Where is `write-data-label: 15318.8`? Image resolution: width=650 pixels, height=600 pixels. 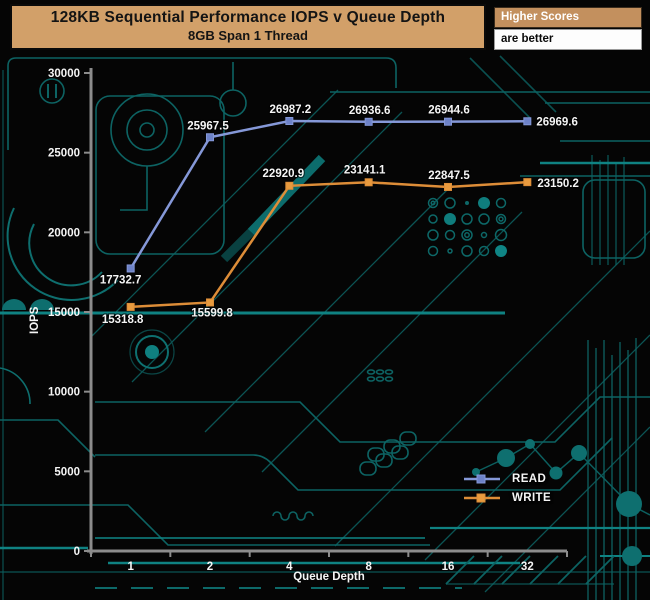
write-data-label: 15318.8 is located at coordinates (123, 320).